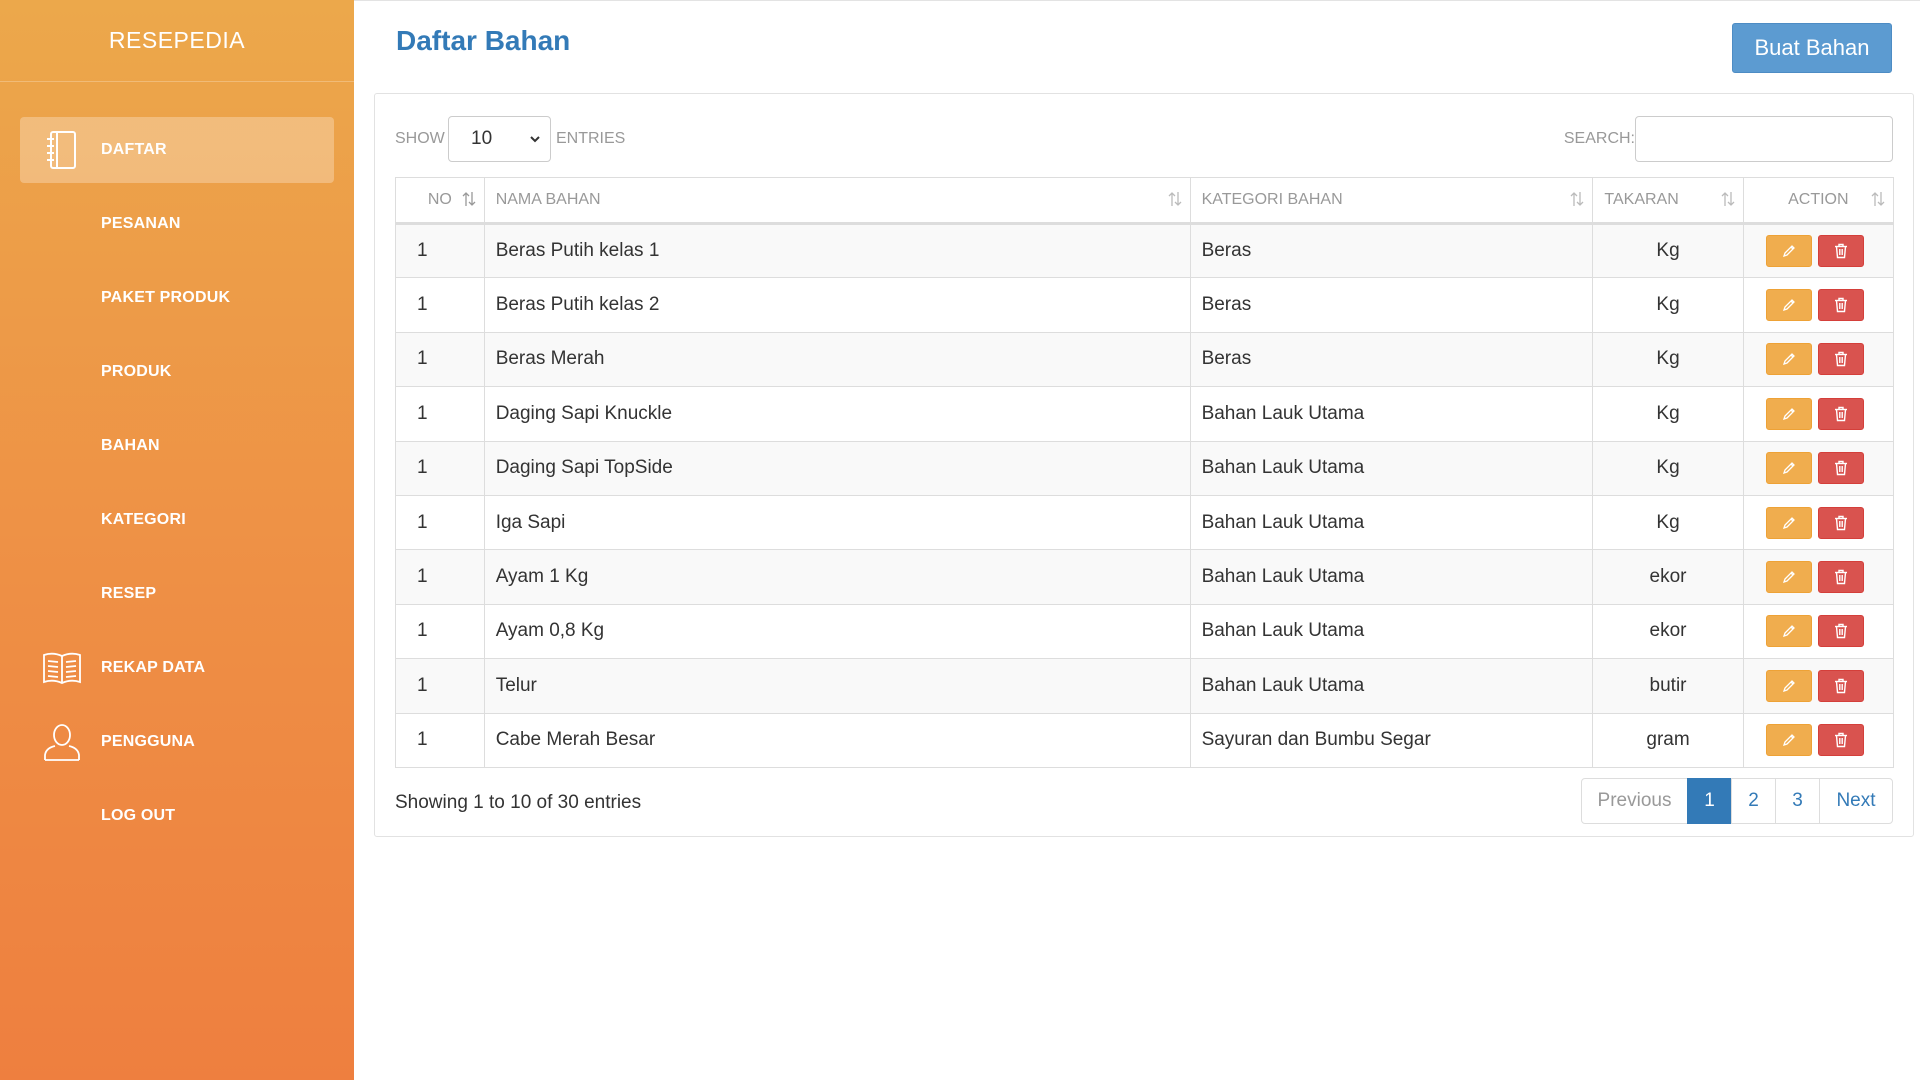 The height and width of the screenshot is (1080, 1920). Describe the element at coordinates (1144, 139) in the screenshot. I see `table-controls: SHOW 10 ENTRIES SEARCH:` at that location.